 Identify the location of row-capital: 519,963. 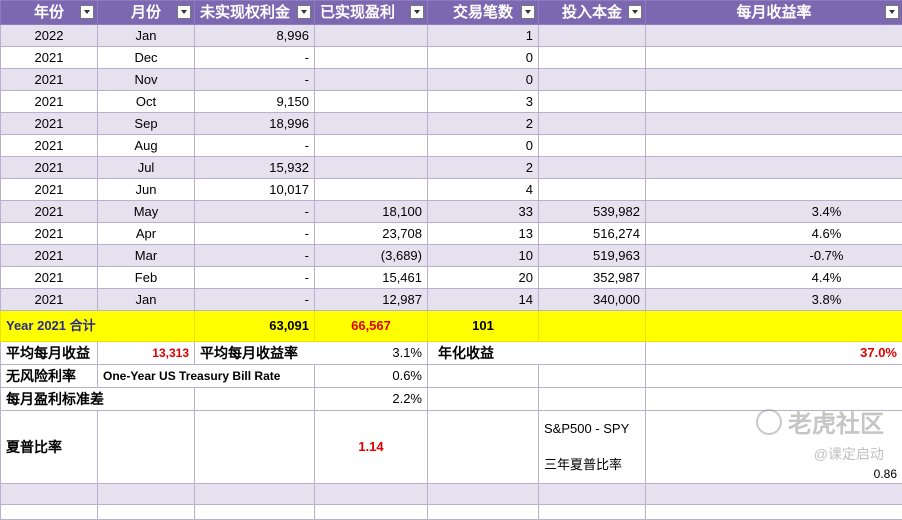
(592, 256).